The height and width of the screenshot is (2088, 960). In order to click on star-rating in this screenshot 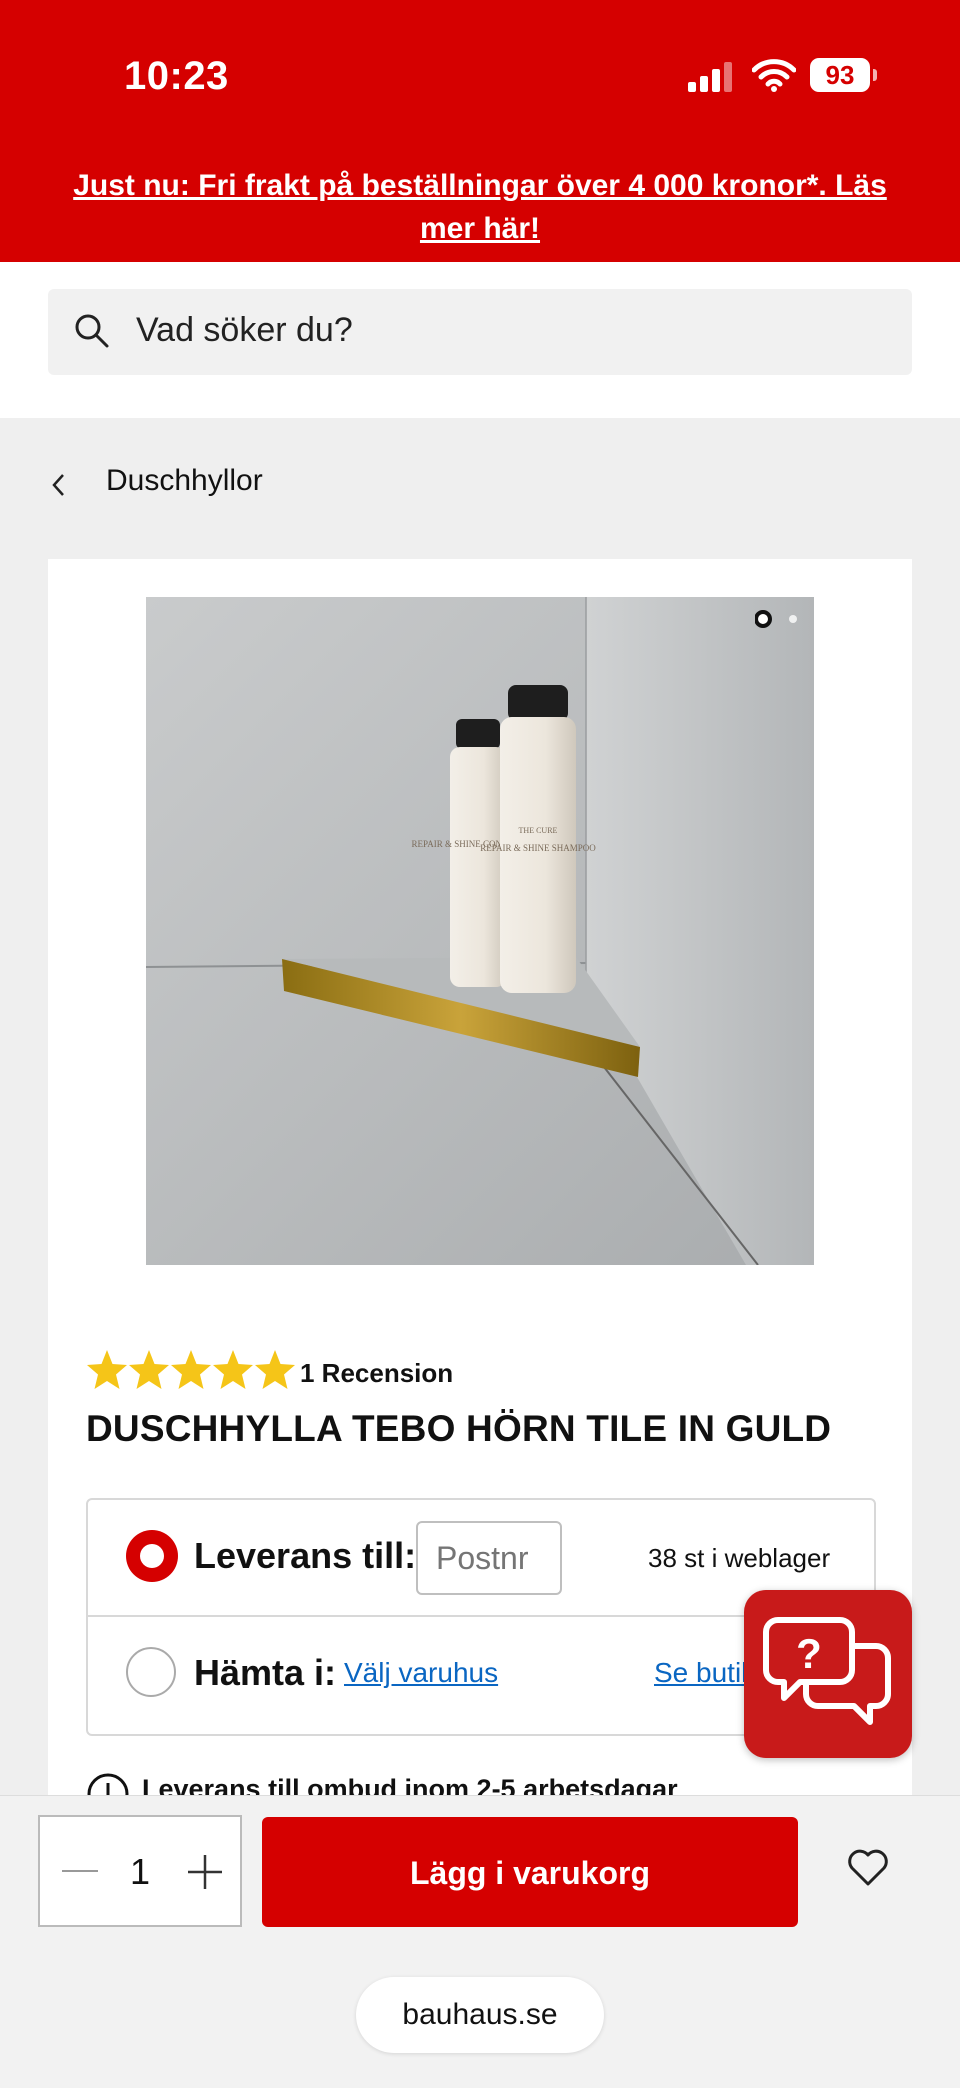, I will do `click(191, 1372)`.